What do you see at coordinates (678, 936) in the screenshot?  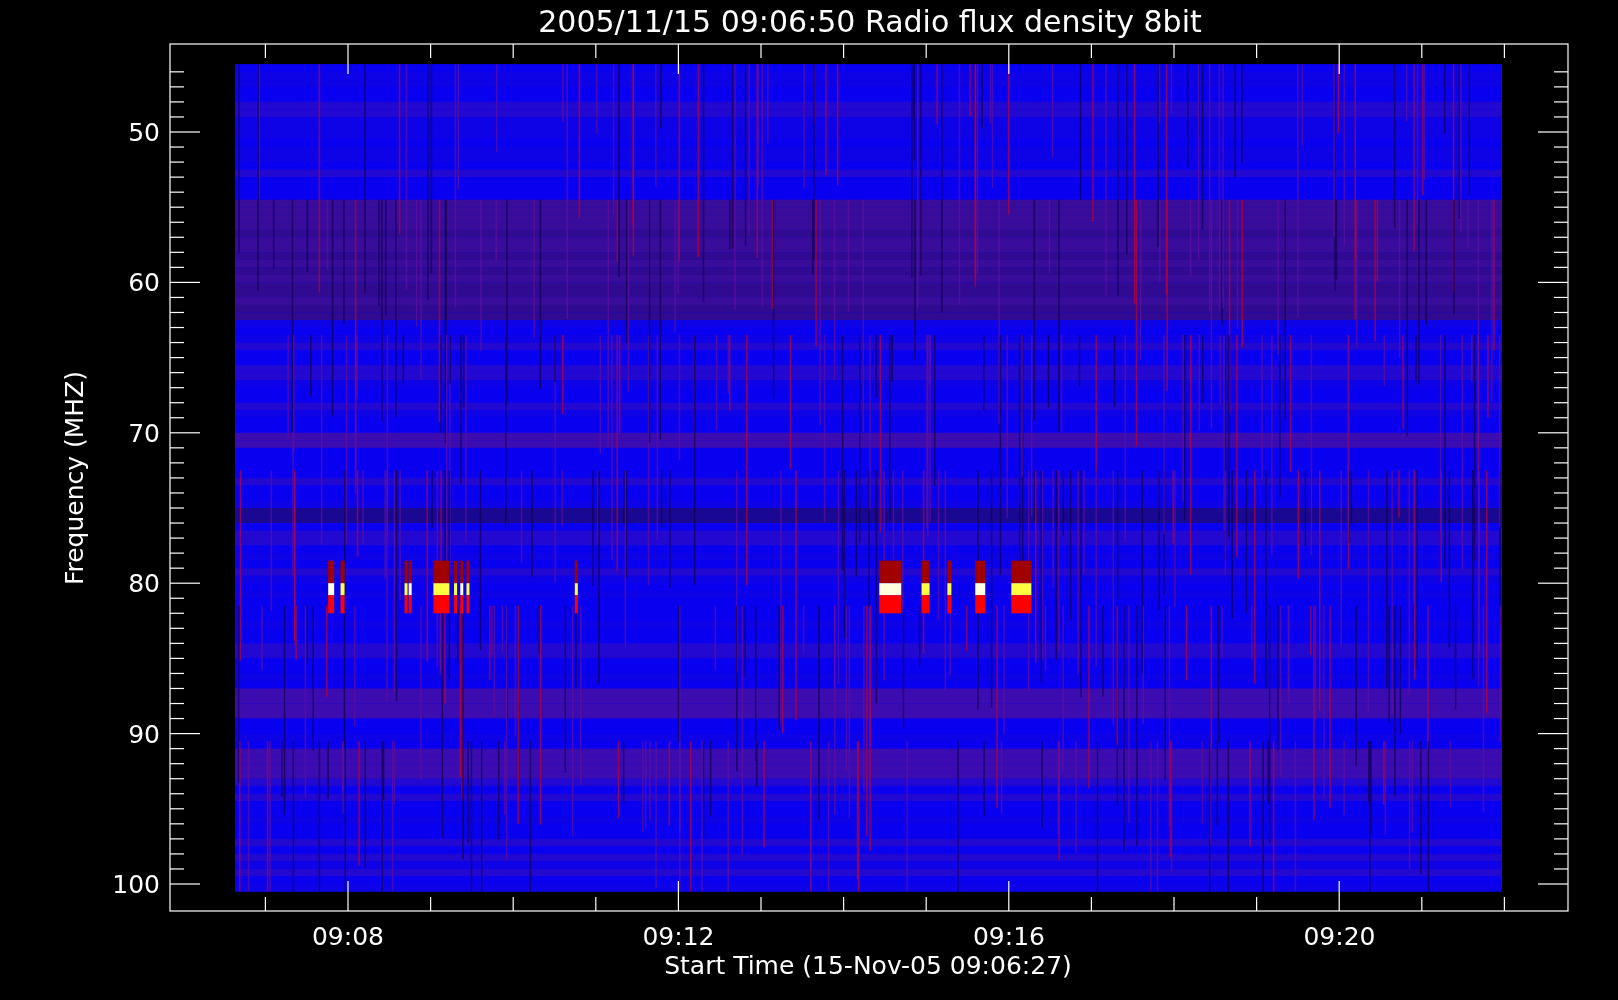 I see `x-tick-label: 09:12` at bounding box center [678, 936].